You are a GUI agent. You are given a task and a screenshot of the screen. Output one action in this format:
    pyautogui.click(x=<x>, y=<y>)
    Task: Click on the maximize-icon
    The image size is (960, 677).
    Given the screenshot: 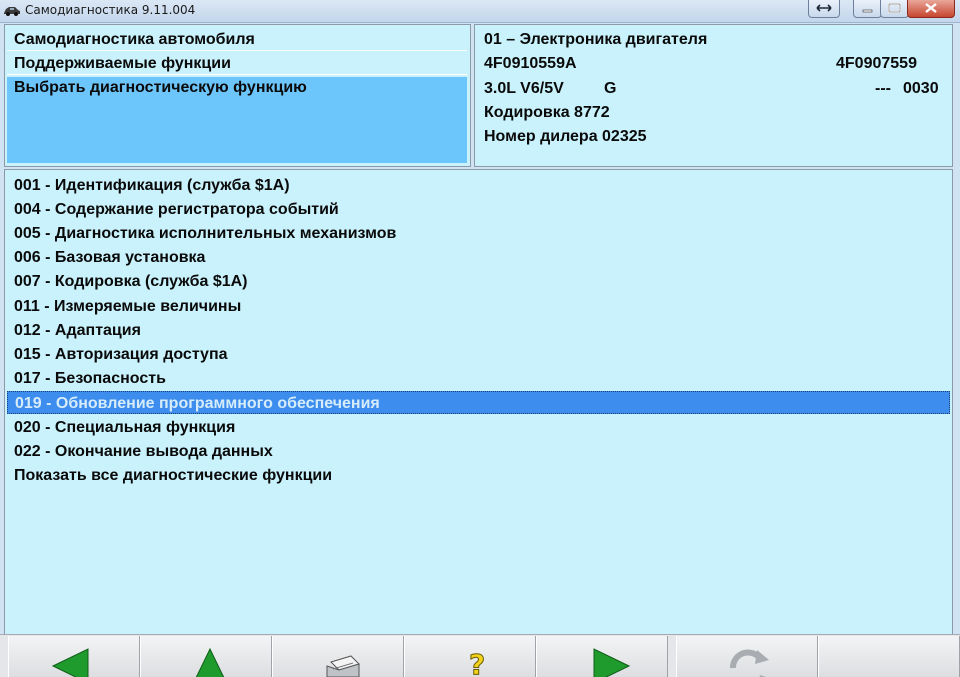 What is the action you would take?
    pyautogui.click(x=894, y=8)
    